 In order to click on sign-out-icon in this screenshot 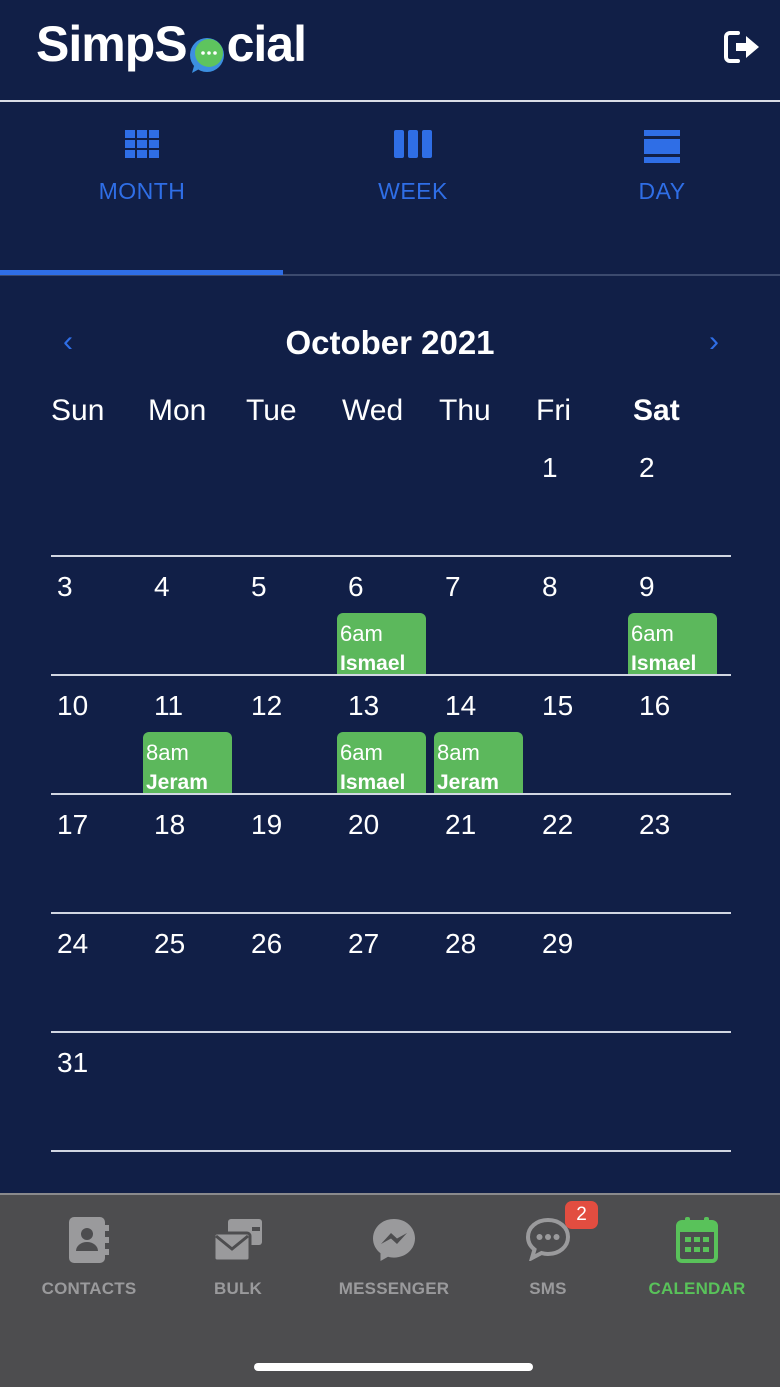, I will do `click(743, 47)`.